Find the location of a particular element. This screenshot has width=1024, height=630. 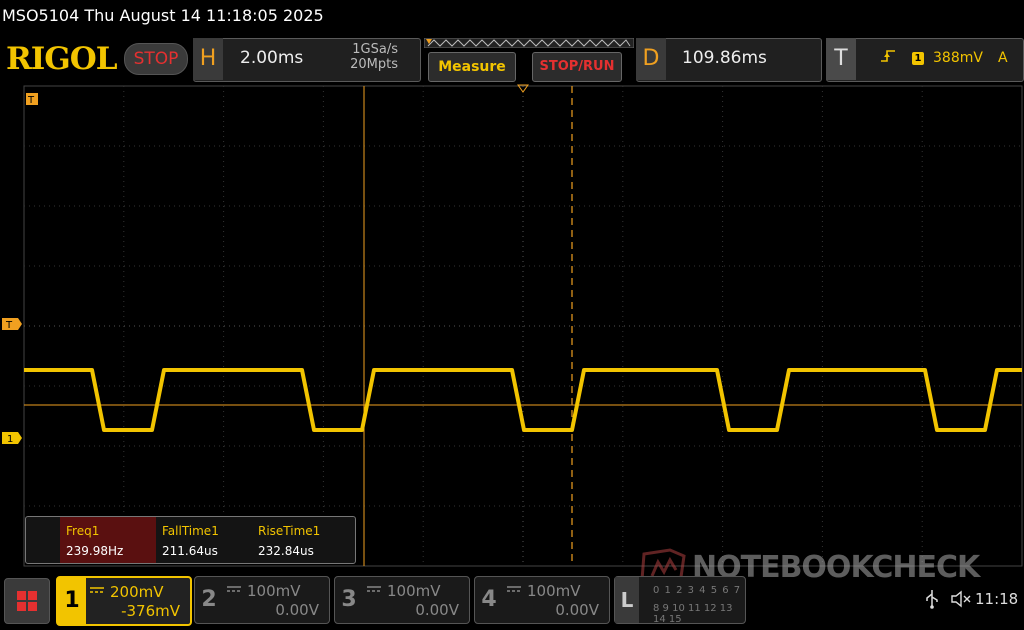

channel-2-box: 2 100mV 0.00V is located at coordinates (262, 600).